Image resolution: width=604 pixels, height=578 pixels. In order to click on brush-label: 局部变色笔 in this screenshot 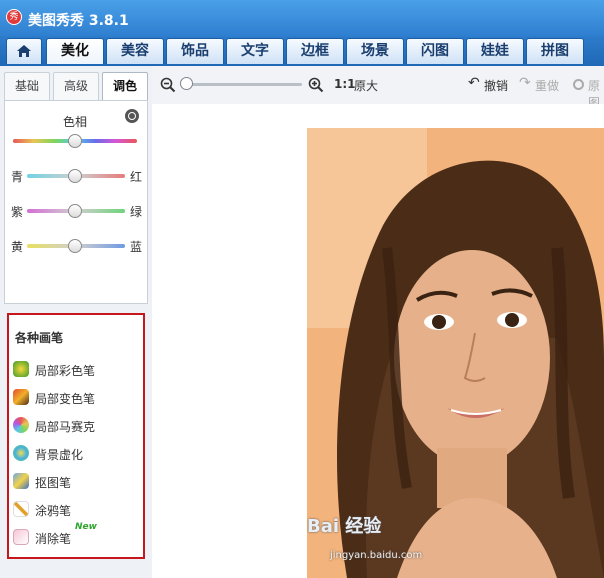, I will do `click(65, 399)`.